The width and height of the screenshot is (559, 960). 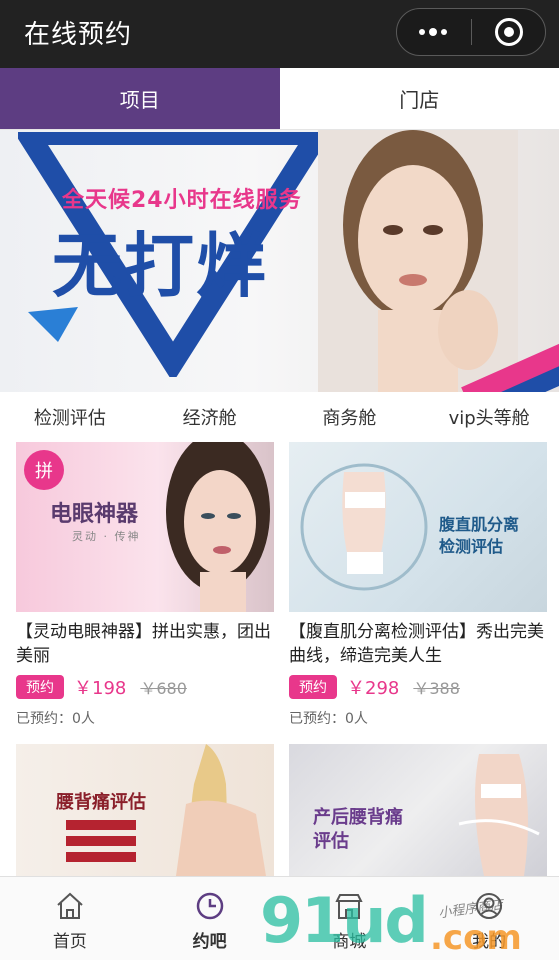 I want to click on category-vip-first: vip头等舱, so click(x=489, y=417).